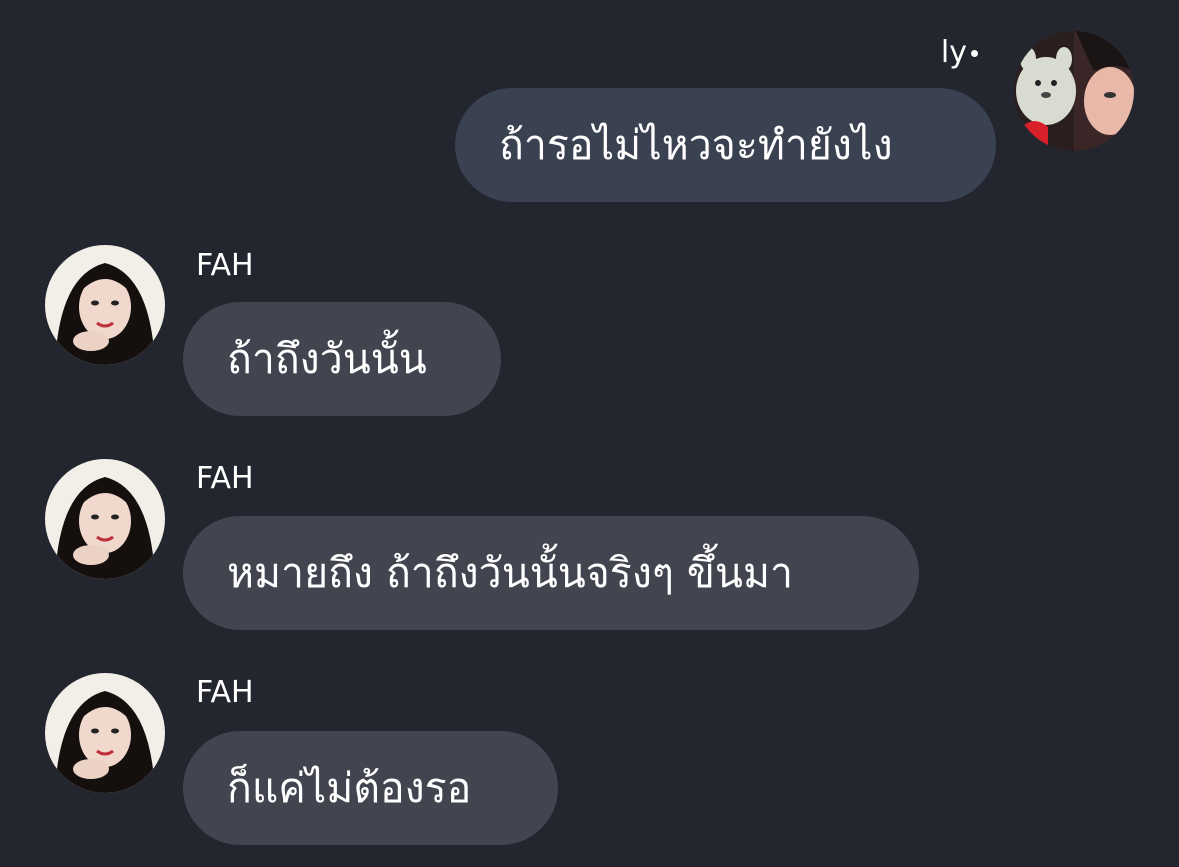 The height and width of the screenshot is (867, 1179). What do you see at coordinates (510, 573) in the screenshot?
I see `message-text: หมายถึง ถ้าถึงวันนั้นจริงๆ ขึ้นมา` at bounding box center [510, 573].